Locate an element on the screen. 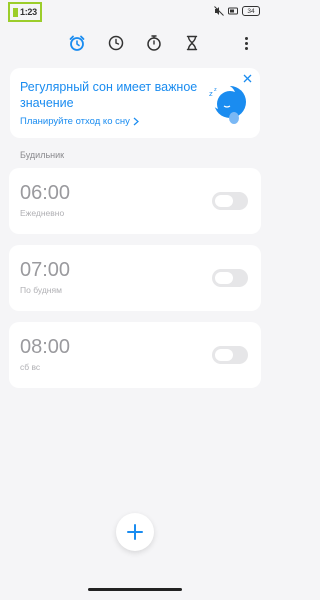  promo-link: Планируйте отход ко сну is located at coordinates (79, 121).